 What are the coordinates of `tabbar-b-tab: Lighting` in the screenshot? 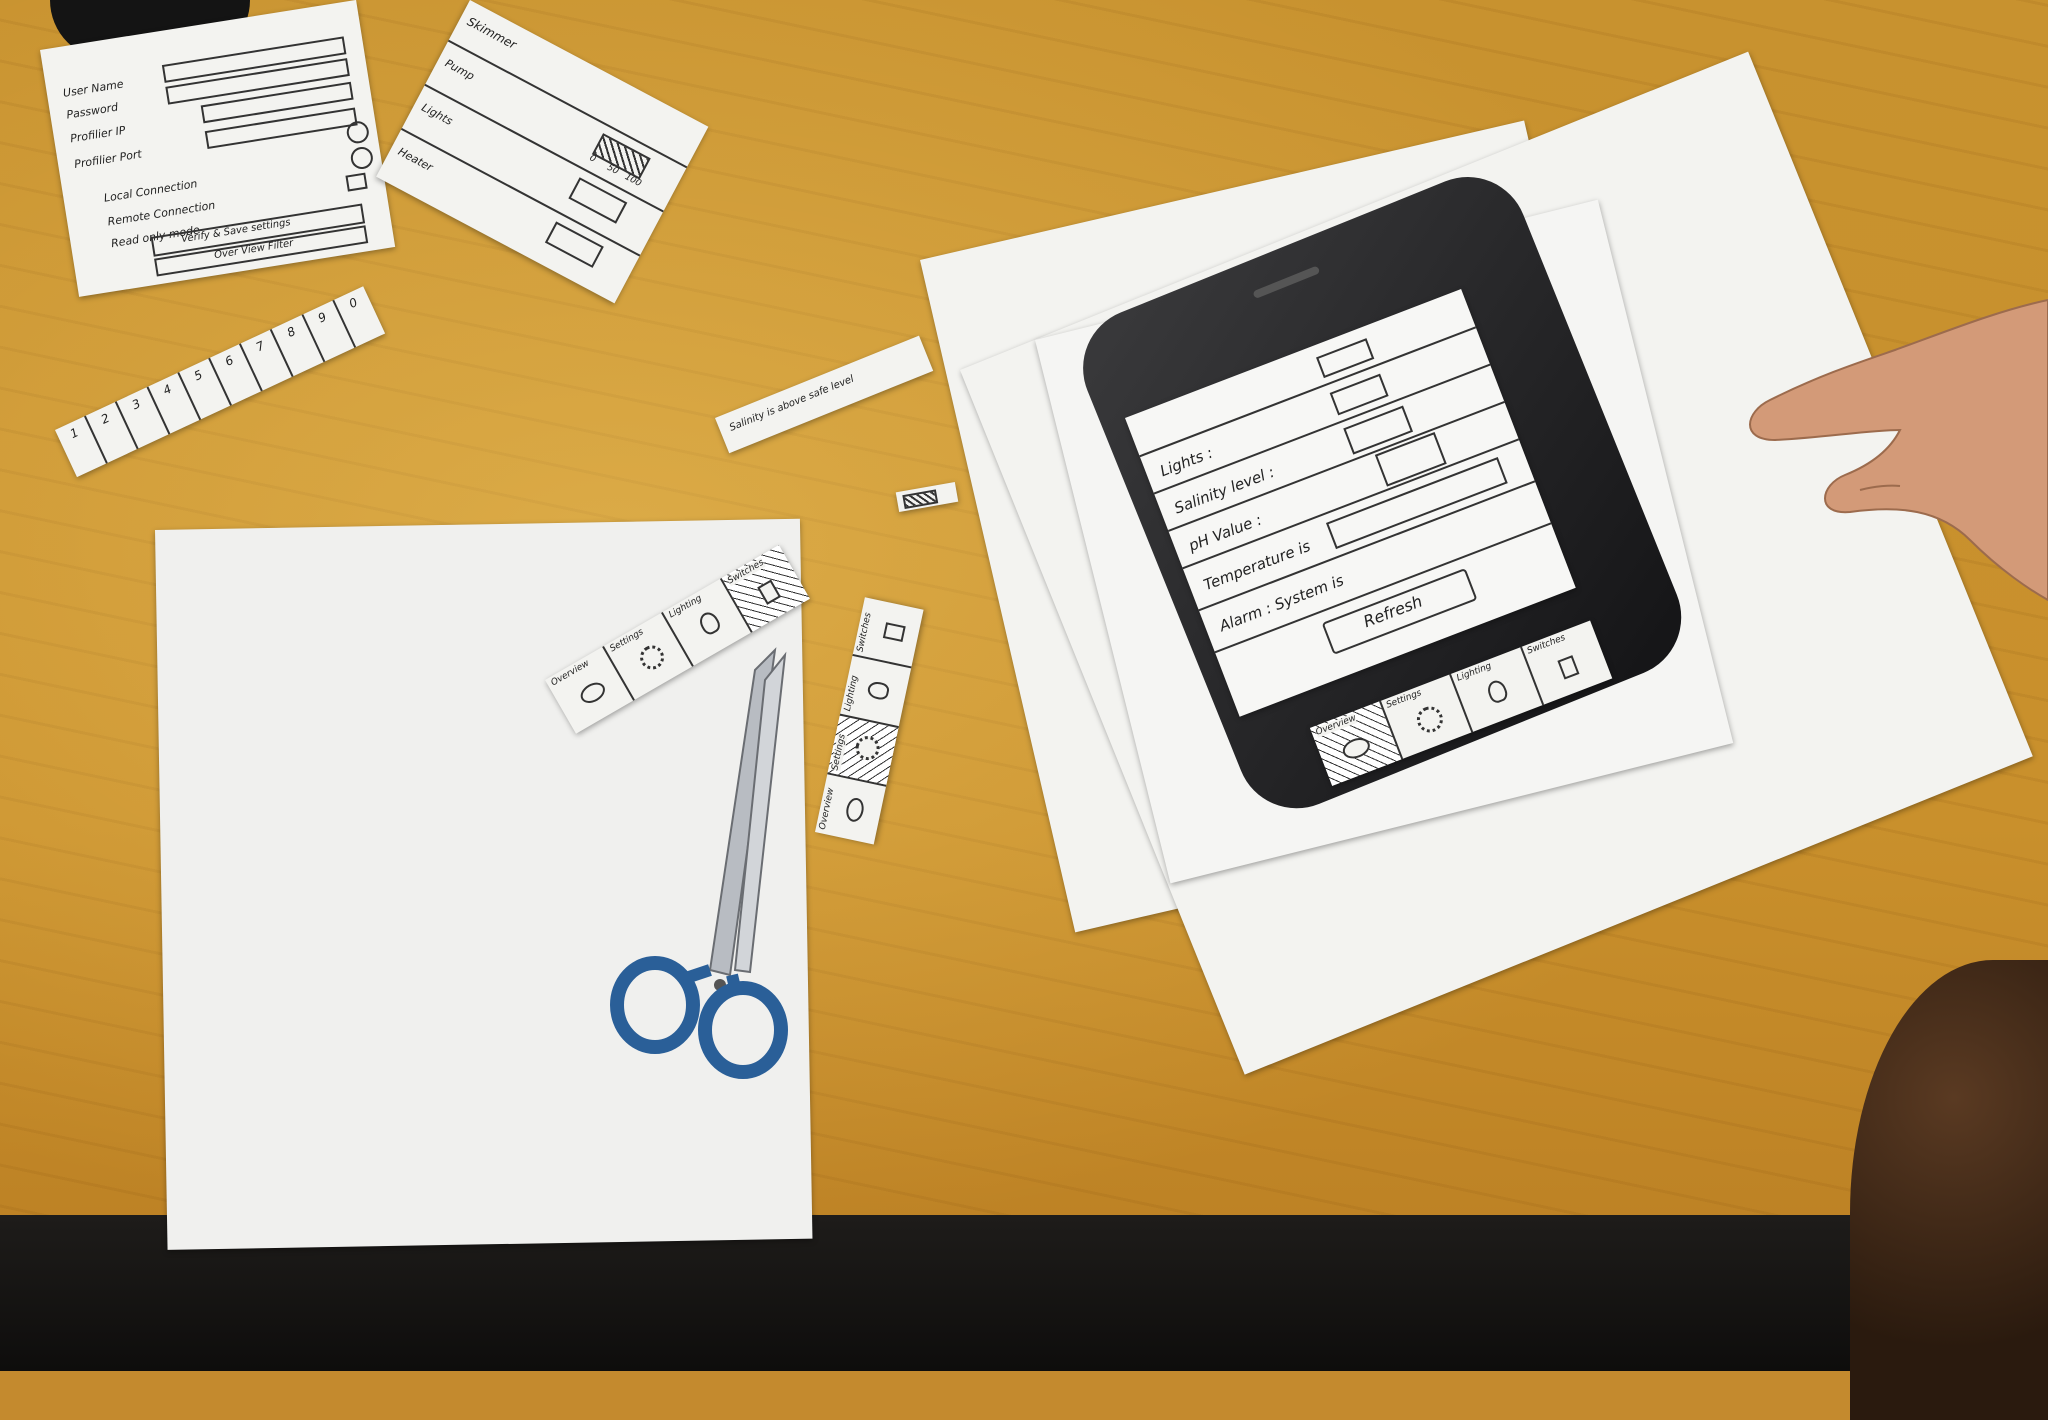 It's located at (876, 690).